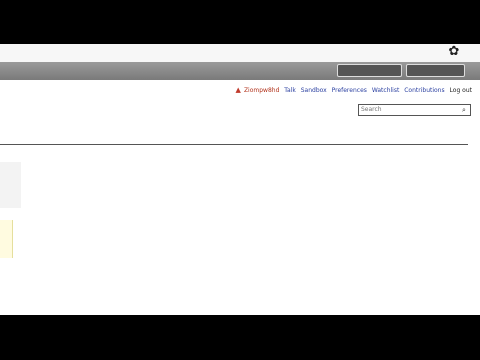  I want to click on address-bar: ✿, so click(240, 53).